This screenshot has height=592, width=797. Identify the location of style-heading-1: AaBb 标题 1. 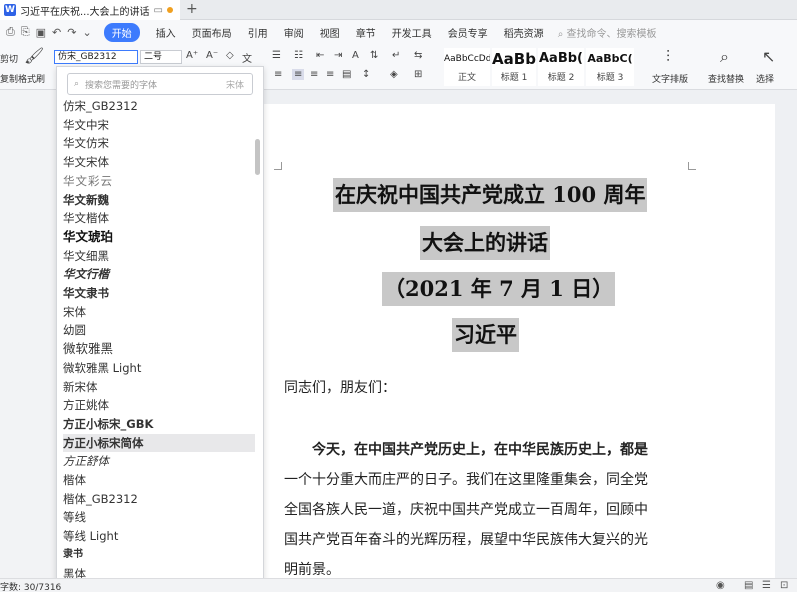
(514, 67).